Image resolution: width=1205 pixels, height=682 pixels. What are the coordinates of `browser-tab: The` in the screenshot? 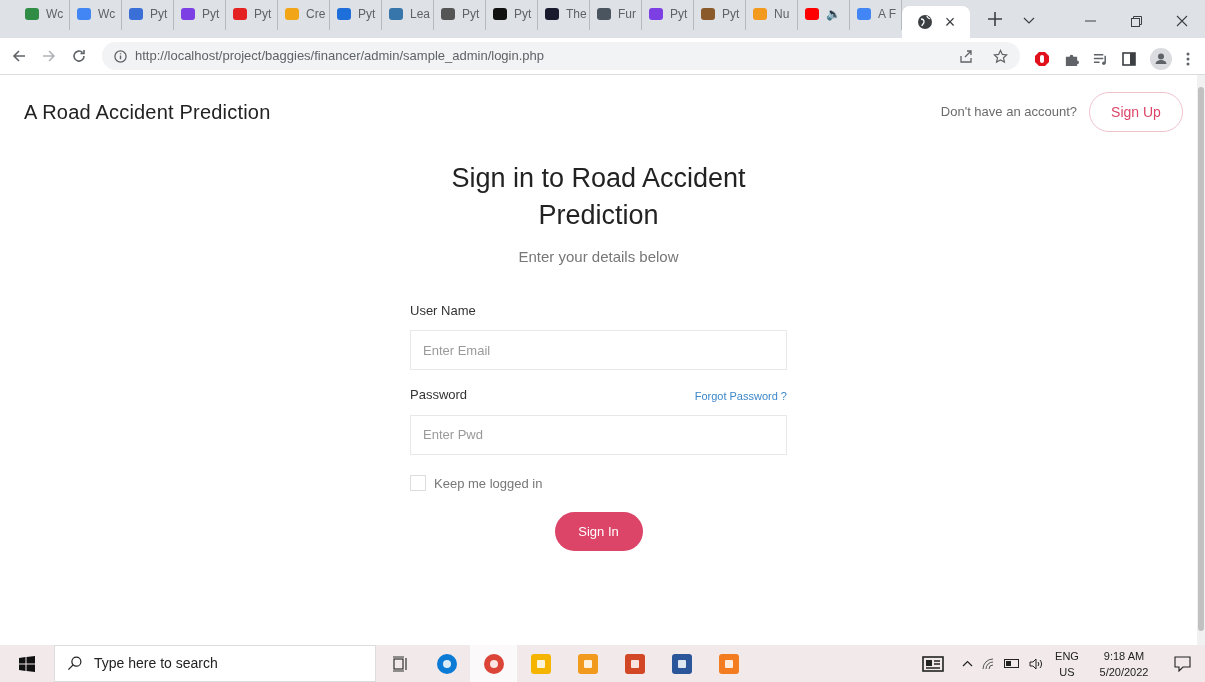 It's located at (564, 15).